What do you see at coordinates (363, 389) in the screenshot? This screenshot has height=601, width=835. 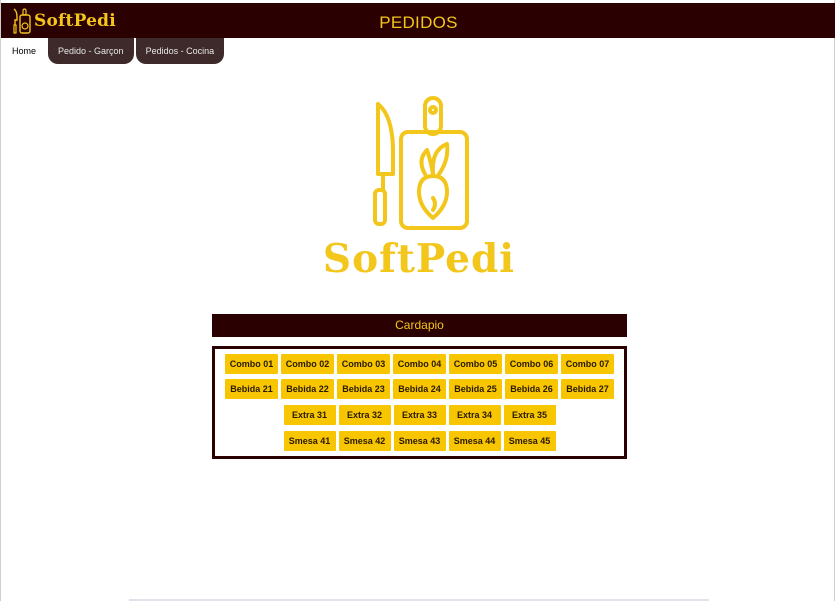 I see `menu-item-button: Bebida 23` at bounding box center [363, 389].